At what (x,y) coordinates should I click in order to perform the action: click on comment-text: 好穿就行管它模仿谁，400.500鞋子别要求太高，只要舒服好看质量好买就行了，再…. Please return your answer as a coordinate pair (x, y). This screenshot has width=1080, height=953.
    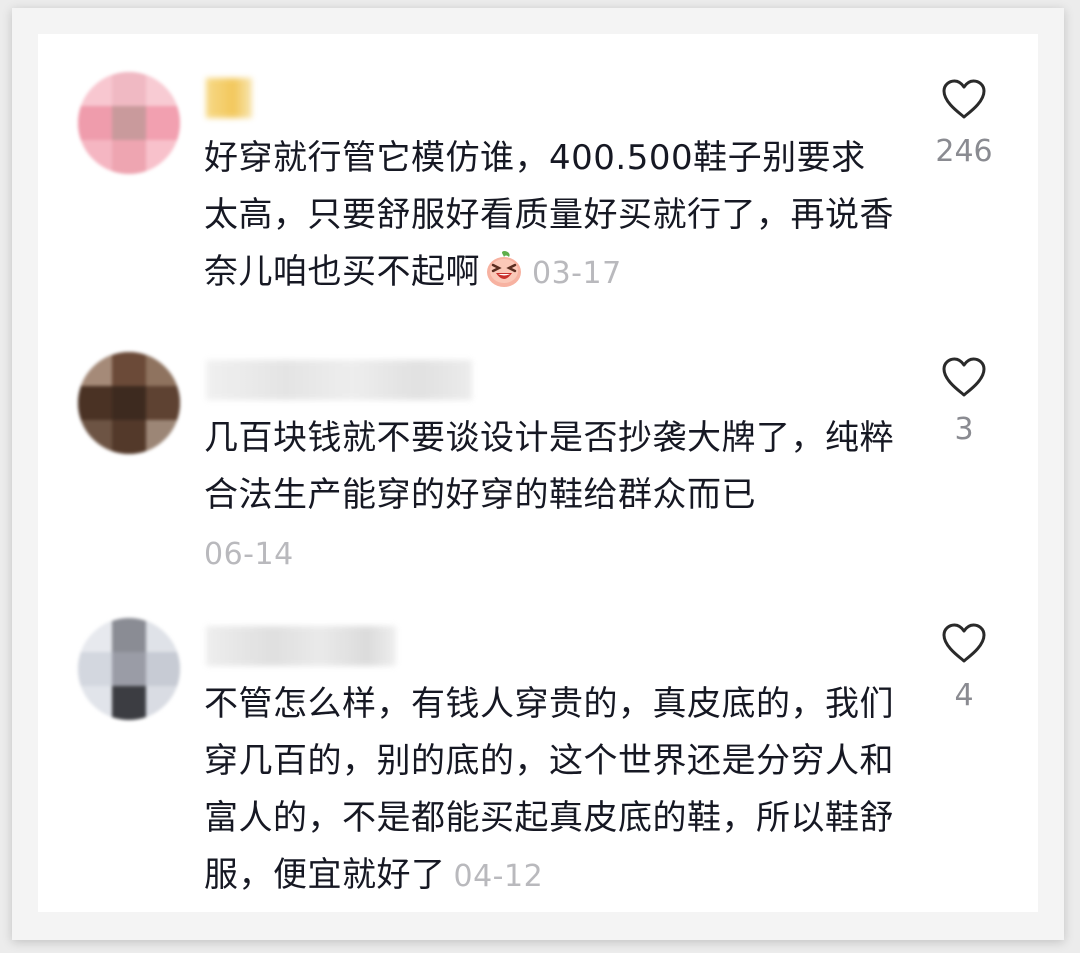
    Looking at the image, I should click on (549, 216).